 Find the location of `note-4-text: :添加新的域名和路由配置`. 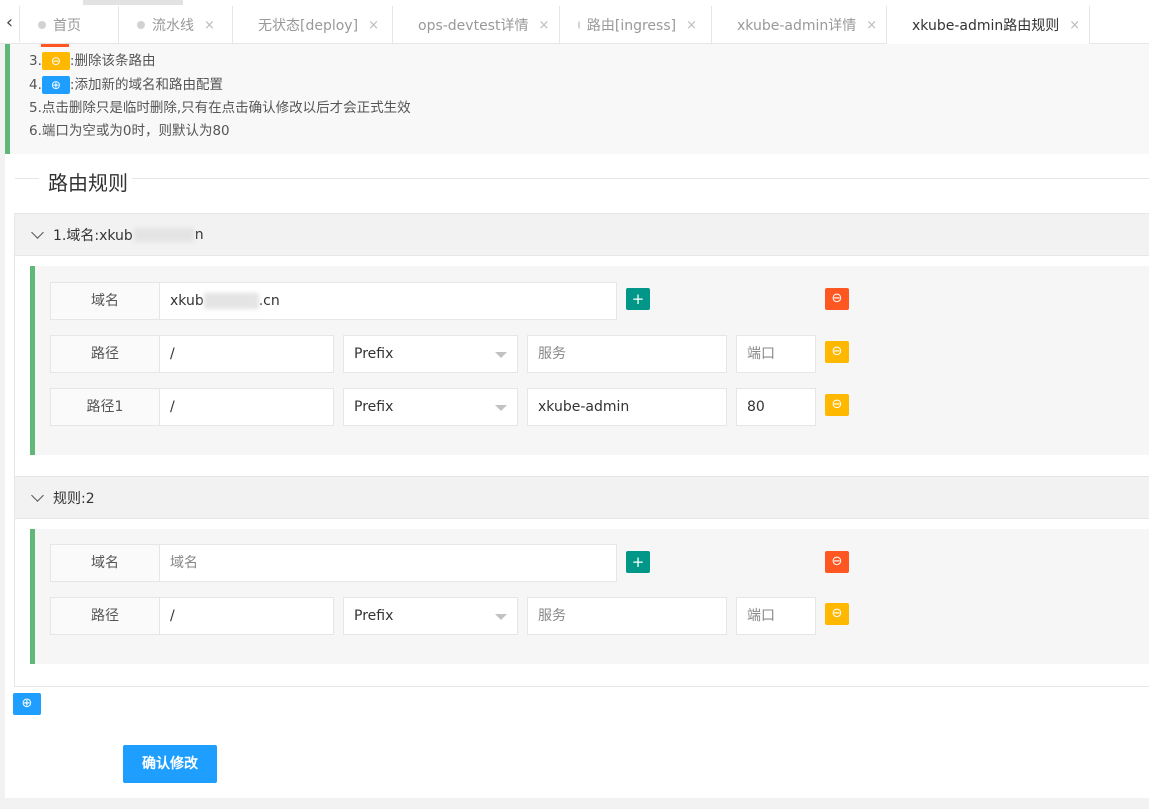

note-4-text: :添加新的域名和路由配置 is located at coordinates (146, 85).